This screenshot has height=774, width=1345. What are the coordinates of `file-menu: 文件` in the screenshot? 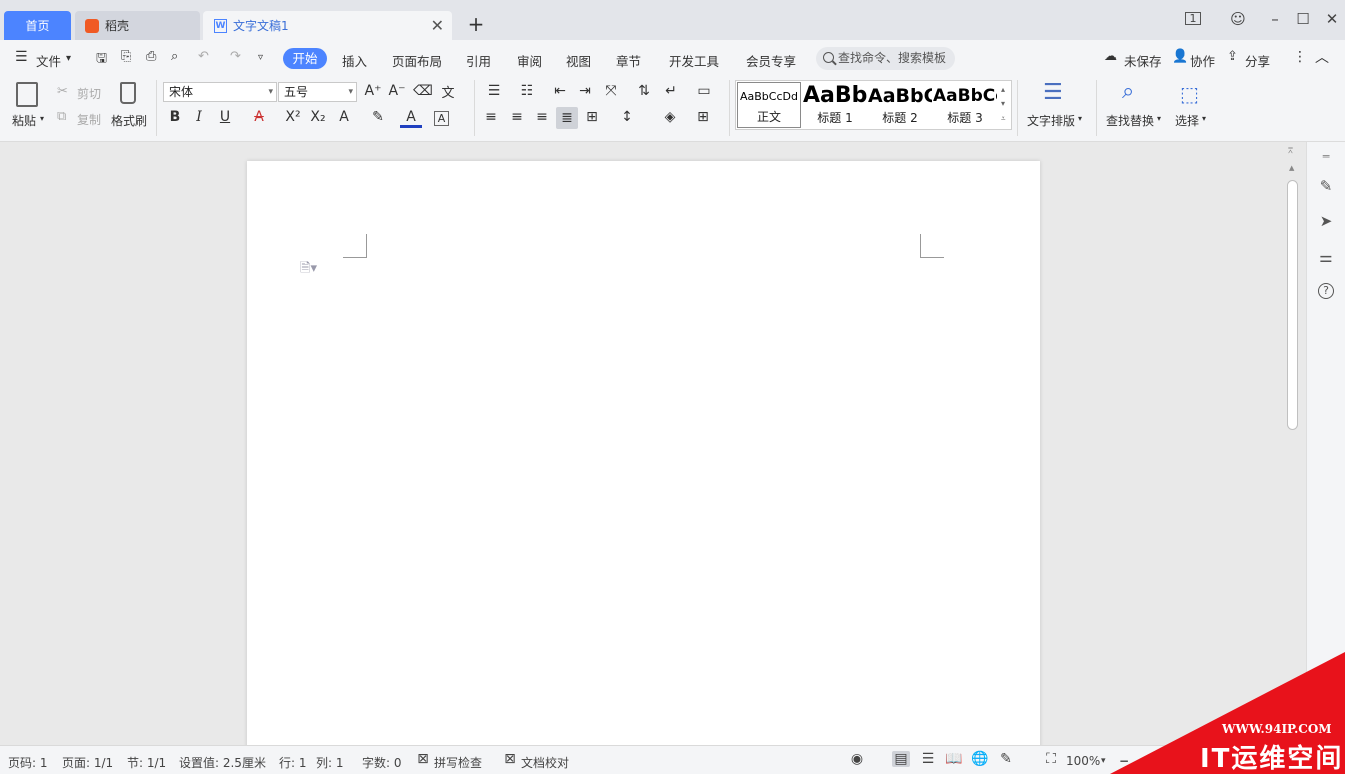 It's located at (48, 60).